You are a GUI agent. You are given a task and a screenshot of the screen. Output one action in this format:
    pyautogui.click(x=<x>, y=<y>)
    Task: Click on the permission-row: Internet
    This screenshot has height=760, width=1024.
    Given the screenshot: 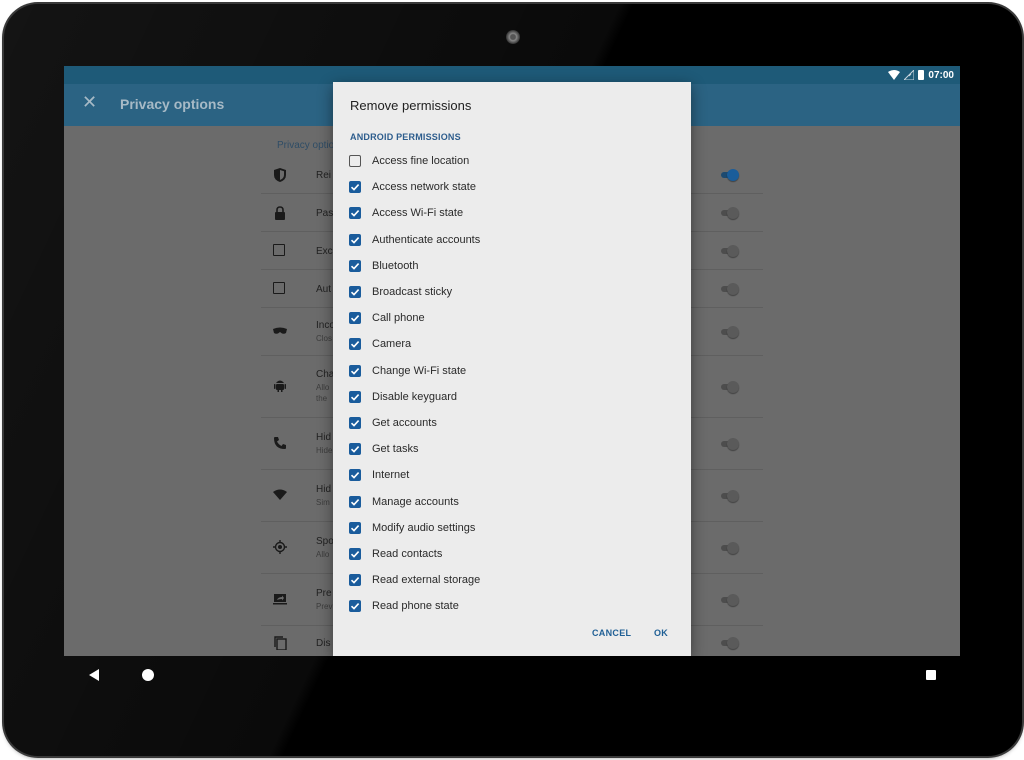 What is the action you would take?
    pyautogui.click(x=512, y=475)
    